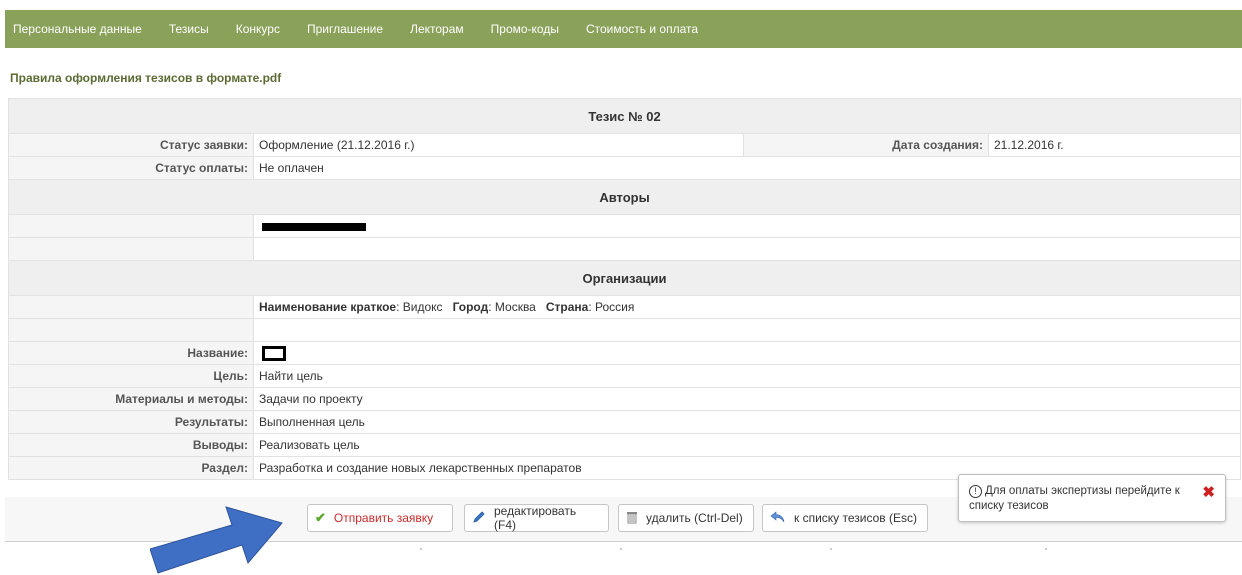 This screenshot has width=1242, height=575. Describe the element at coordinates (747, 445) in the screenshot. I see `conclusions-value: Реализовать цель` at that location.